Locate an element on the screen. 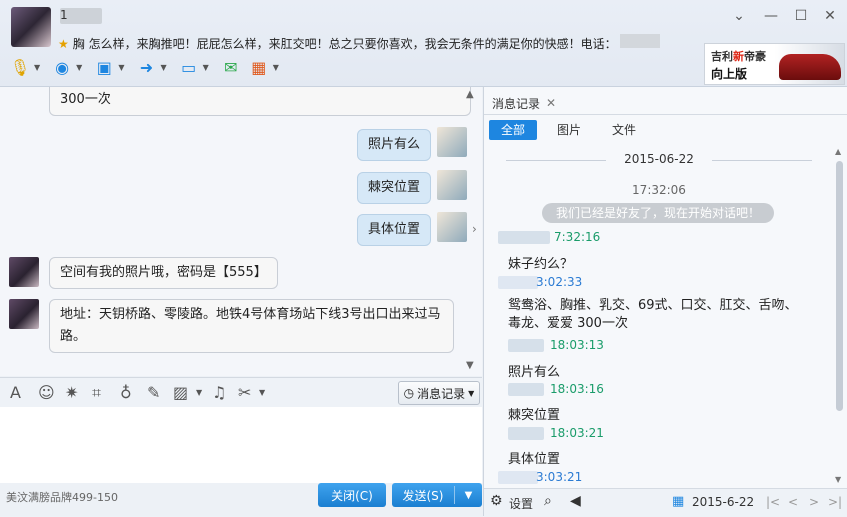 The image size is (847, 517). message-time: 18:03:21 is located at coordinates (577, 433).